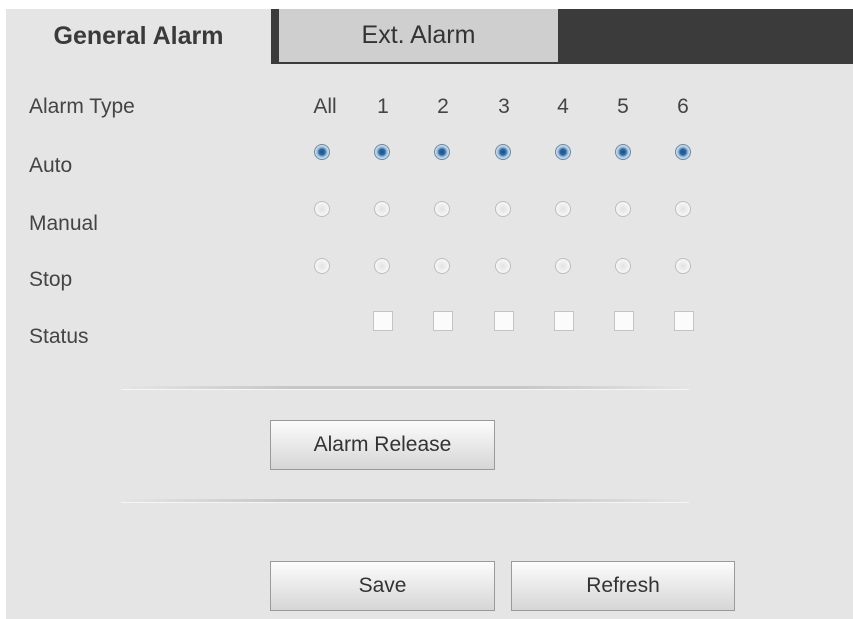  Describe the element at coordinates (683, 266) in the screenshot. I see `stop-6-radio` at that location.